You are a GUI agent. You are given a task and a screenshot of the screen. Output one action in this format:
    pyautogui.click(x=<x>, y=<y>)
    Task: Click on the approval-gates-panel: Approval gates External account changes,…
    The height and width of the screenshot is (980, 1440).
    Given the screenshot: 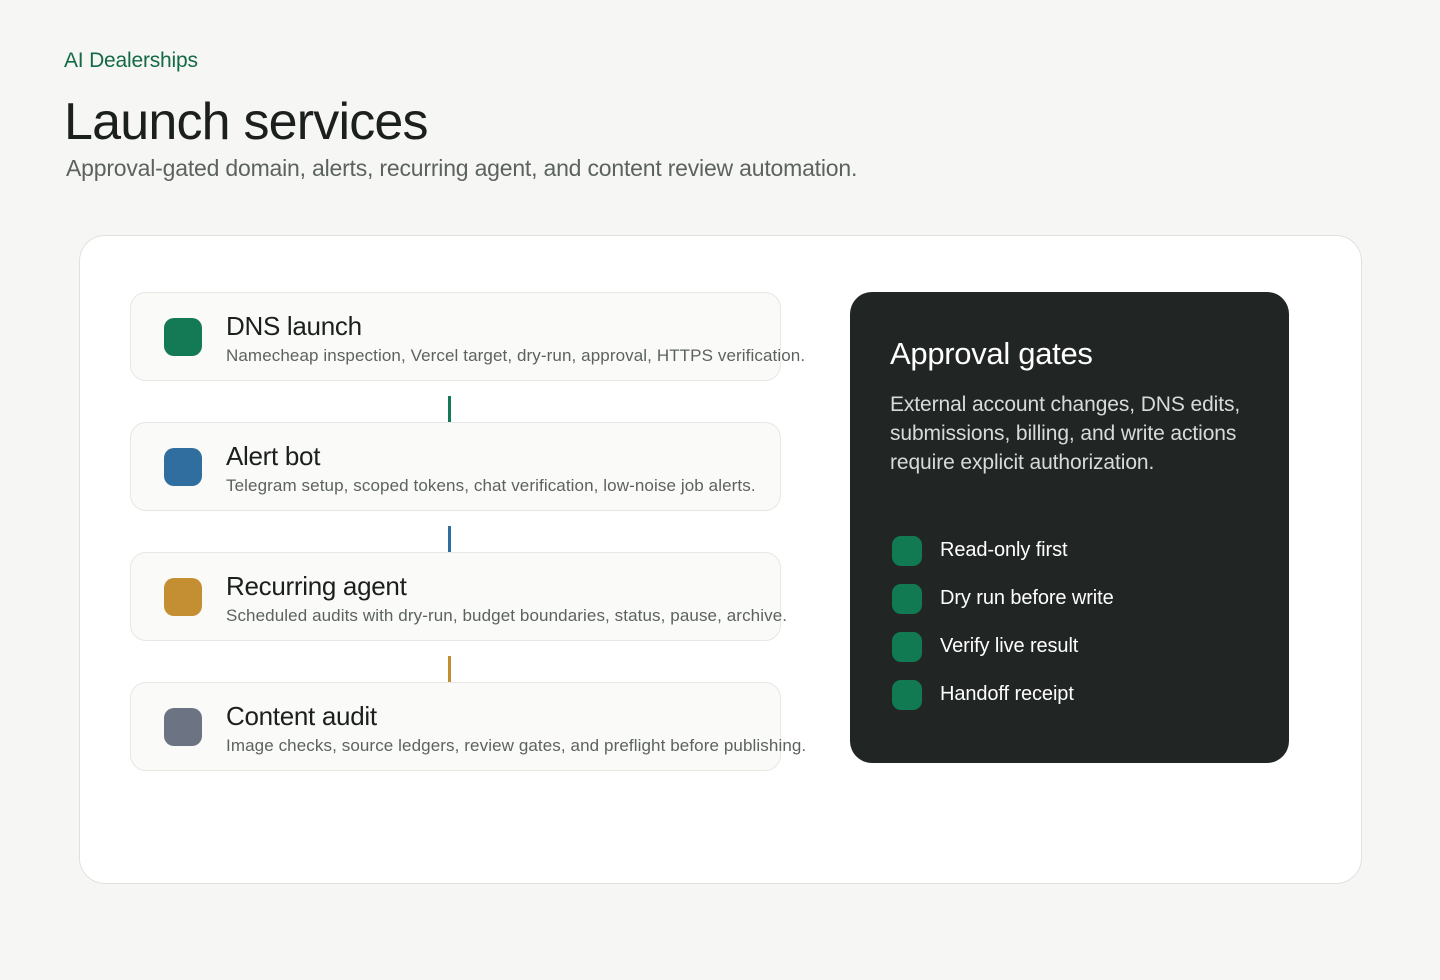 What is the action you would take?
    pyautogui.click(x=1069, y=527)
    